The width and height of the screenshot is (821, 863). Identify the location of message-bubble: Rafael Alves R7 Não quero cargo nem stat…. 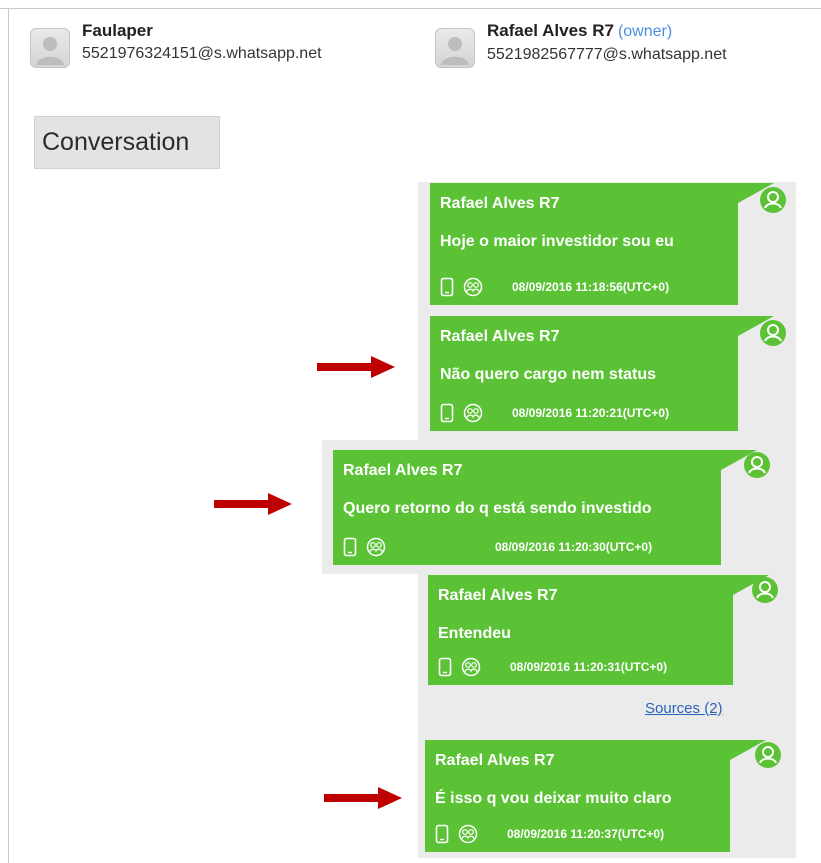
(602, 373).